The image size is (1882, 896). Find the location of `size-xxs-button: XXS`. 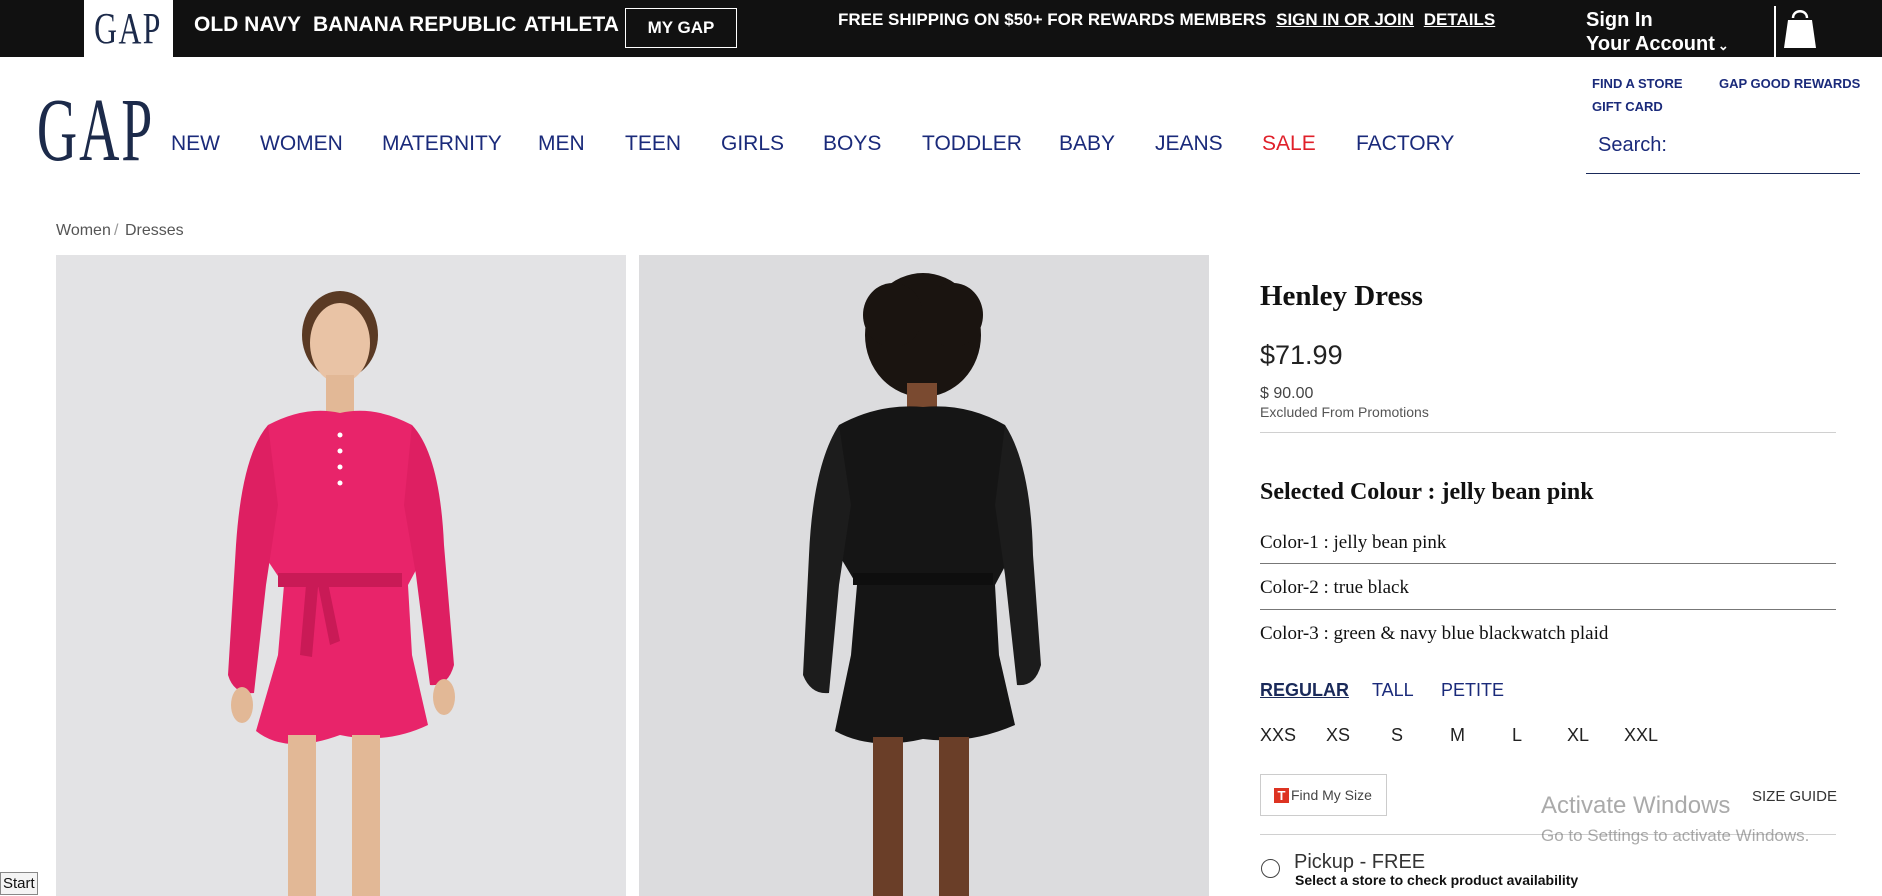

size-xxs-button: XXS is located at coordinates (1278, 735).